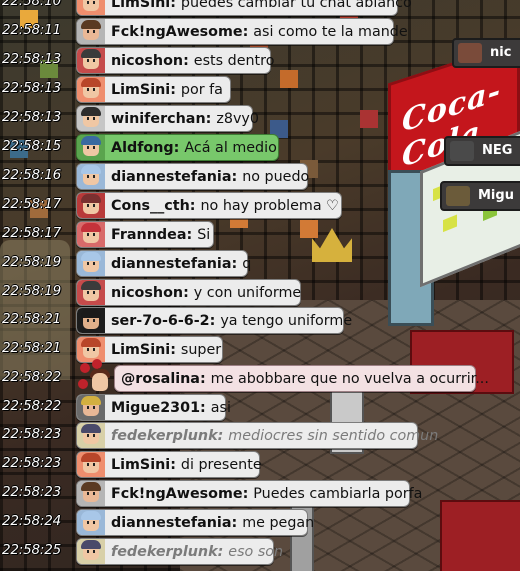 The width and height of the screenshot is (520, 571). Describe the element at coordinates (260, 89) in the screenshot. I see `chat-message: 22:58:13 LimSini: por fa` at that location.